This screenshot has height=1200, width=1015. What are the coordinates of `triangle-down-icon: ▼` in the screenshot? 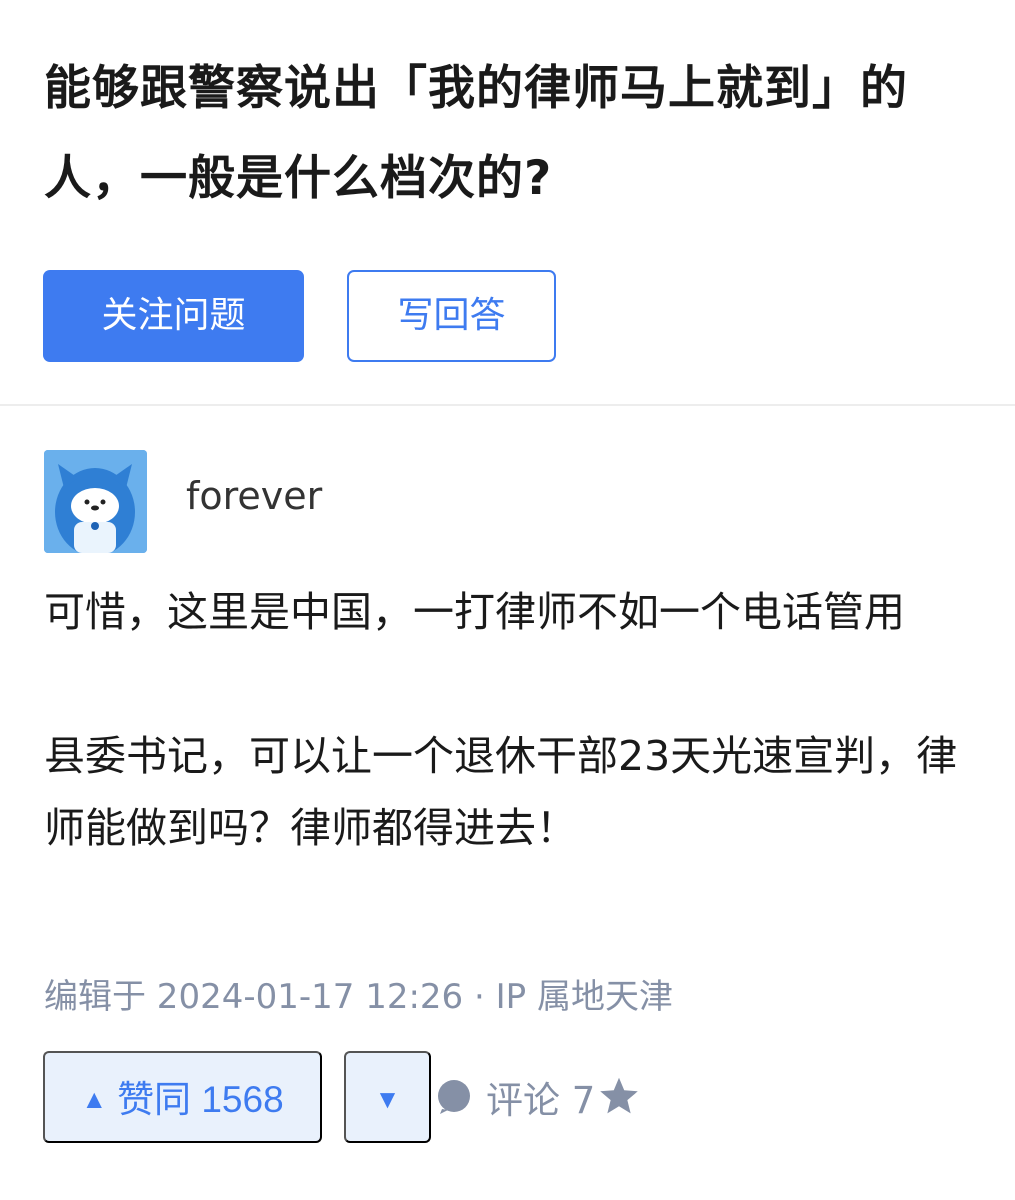 It's located at (387, 1099).